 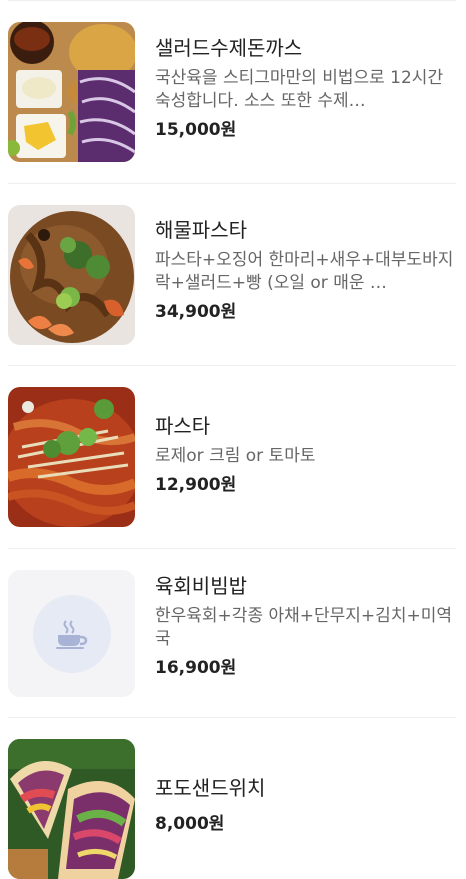 What do you see at coordinates (201, 586) in the screenshot?
I see `menu-item-name: 육회비빔밥` at bounding box center [201, 586].